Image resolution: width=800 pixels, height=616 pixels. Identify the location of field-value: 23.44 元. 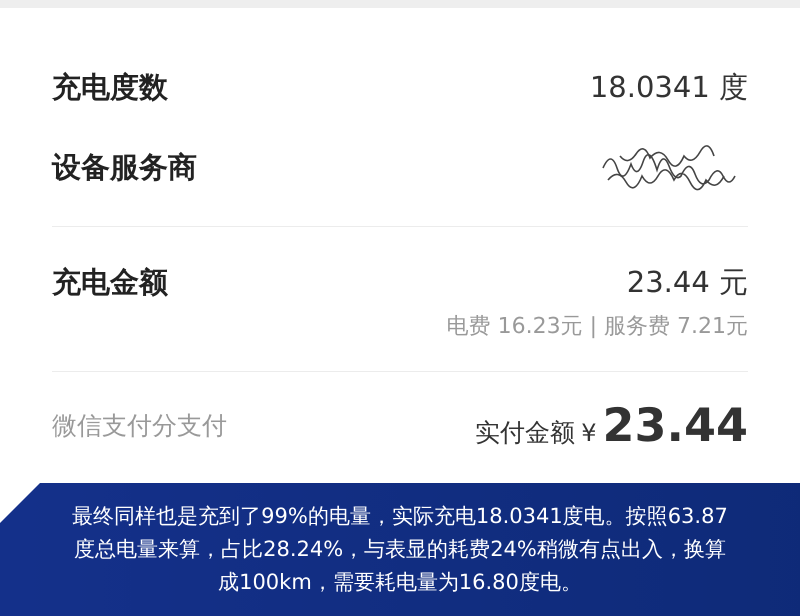
(687, 282).